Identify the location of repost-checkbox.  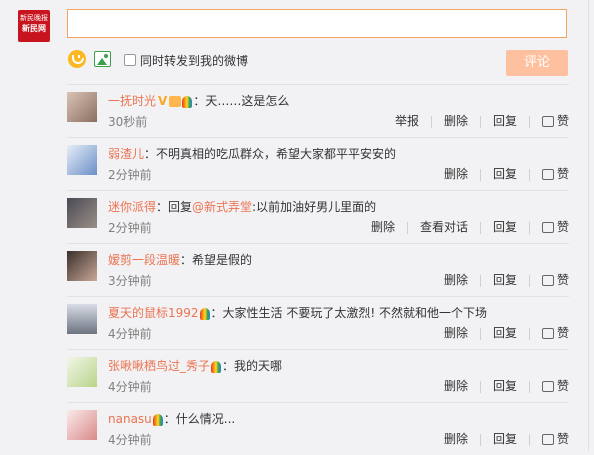
(130, 60).